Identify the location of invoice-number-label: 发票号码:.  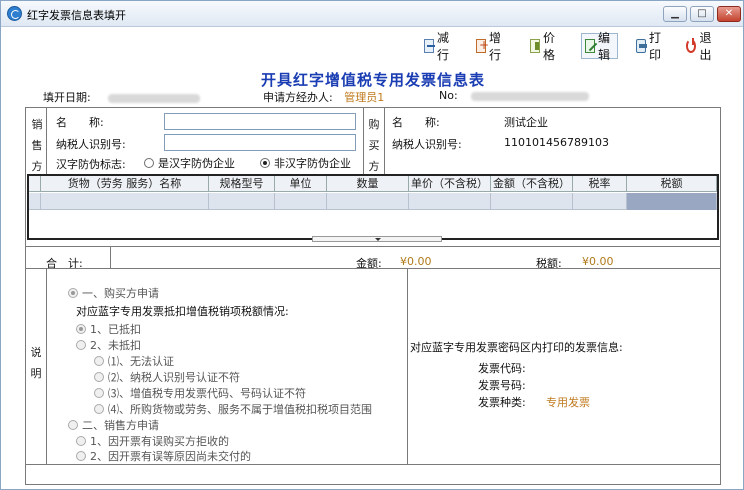
(502, 385).